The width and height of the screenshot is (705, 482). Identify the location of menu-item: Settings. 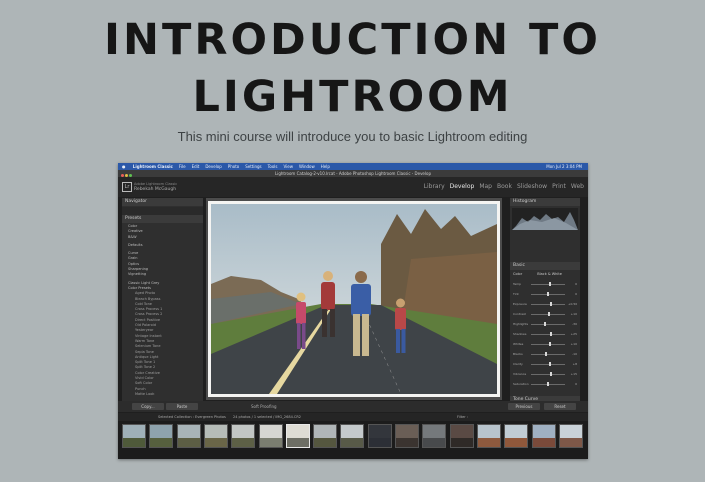
(253, 166).